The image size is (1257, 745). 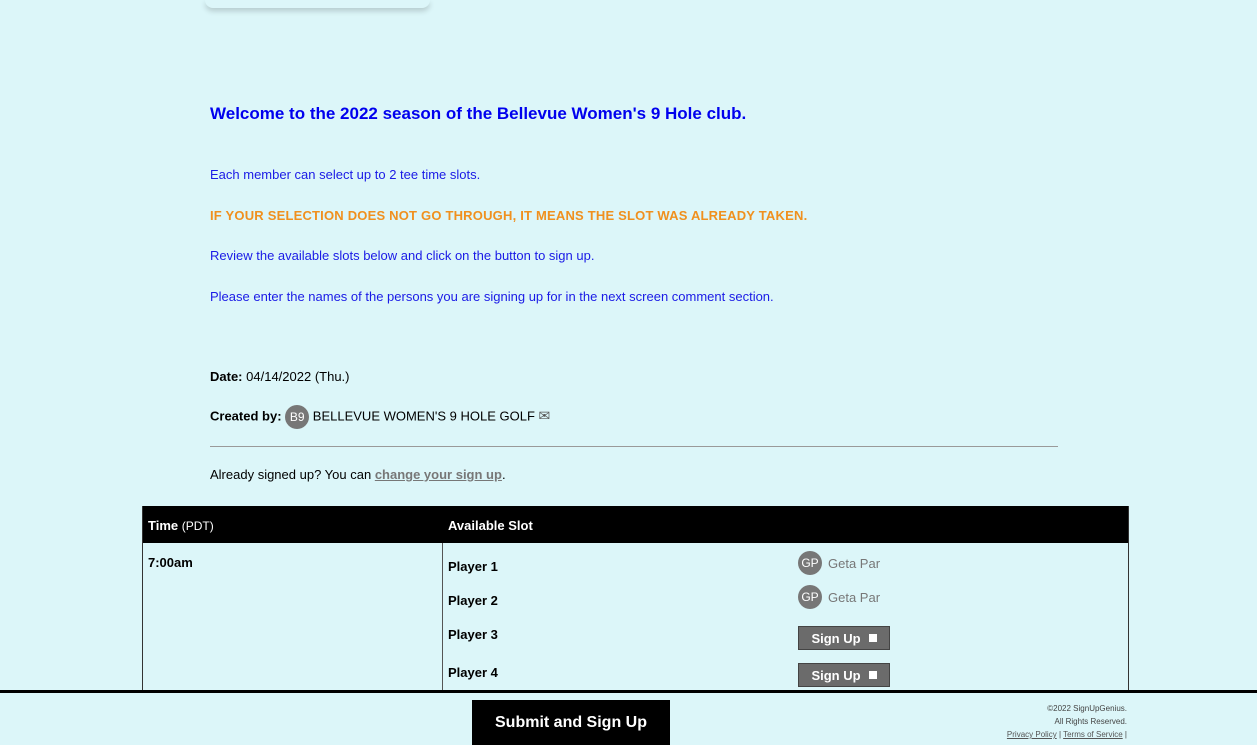 What do you see at coordinates (1090, 721) in the screenshot?
I see `rights-text: All Rights Reserved.` at bounding box center [1090, 721].